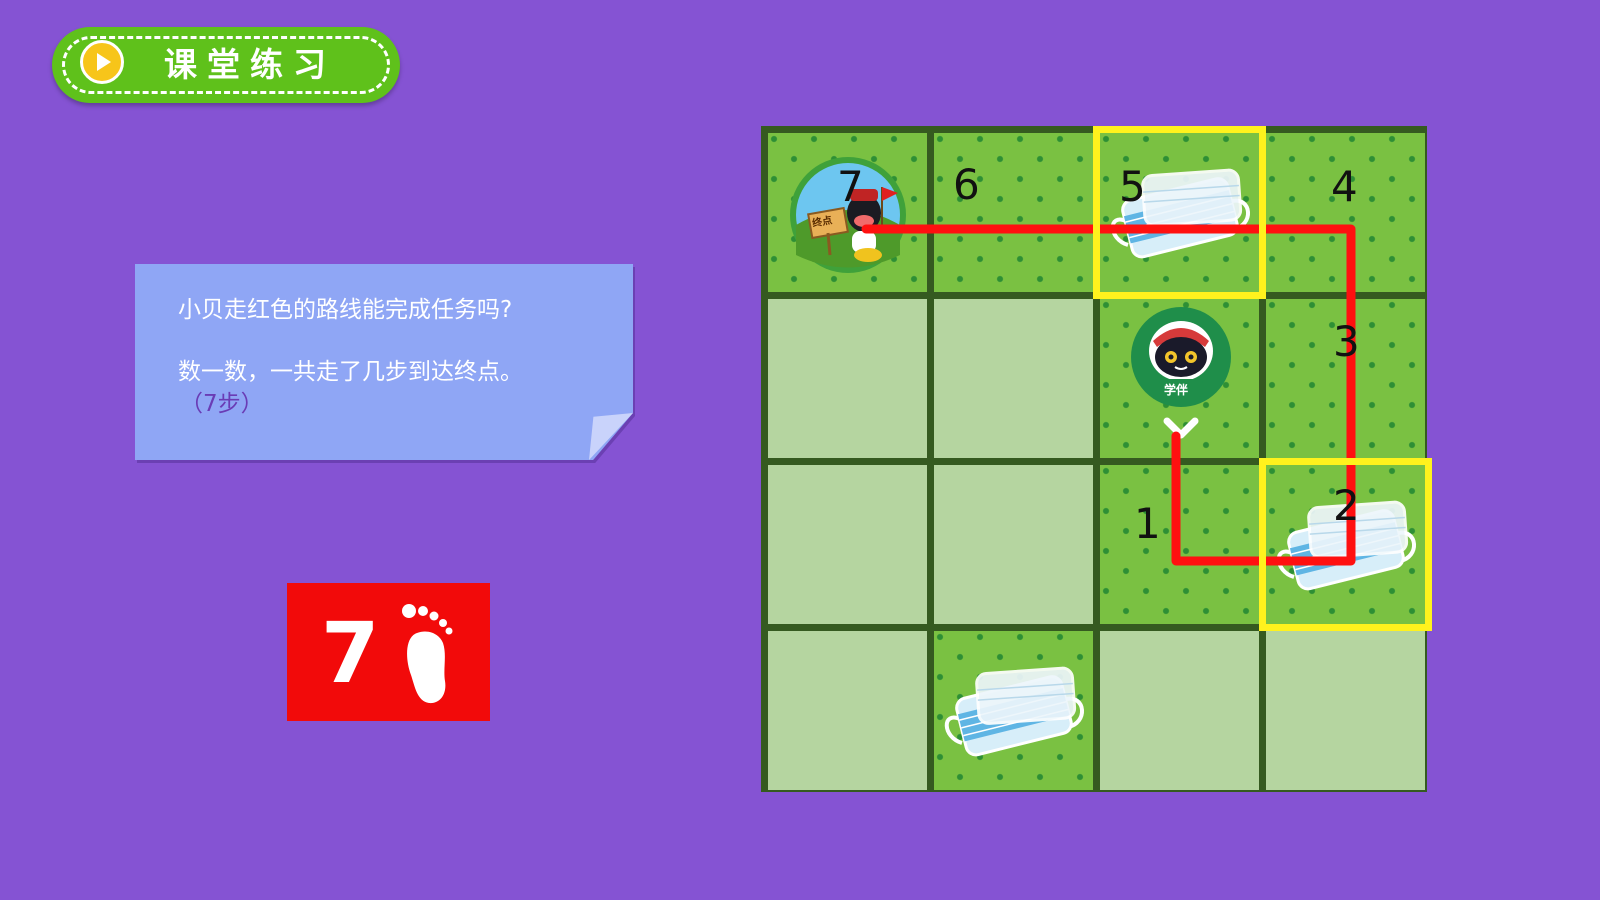  I want to click on step-label: 6, so click(966, 184).